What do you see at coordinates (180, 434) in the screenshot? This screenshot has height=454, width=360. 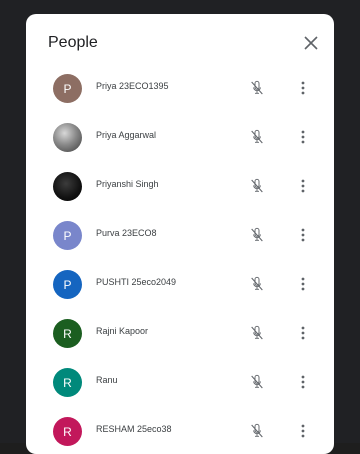 I see `participant-row: R RESHAM 25eco38` at bounding box center [180, 434].